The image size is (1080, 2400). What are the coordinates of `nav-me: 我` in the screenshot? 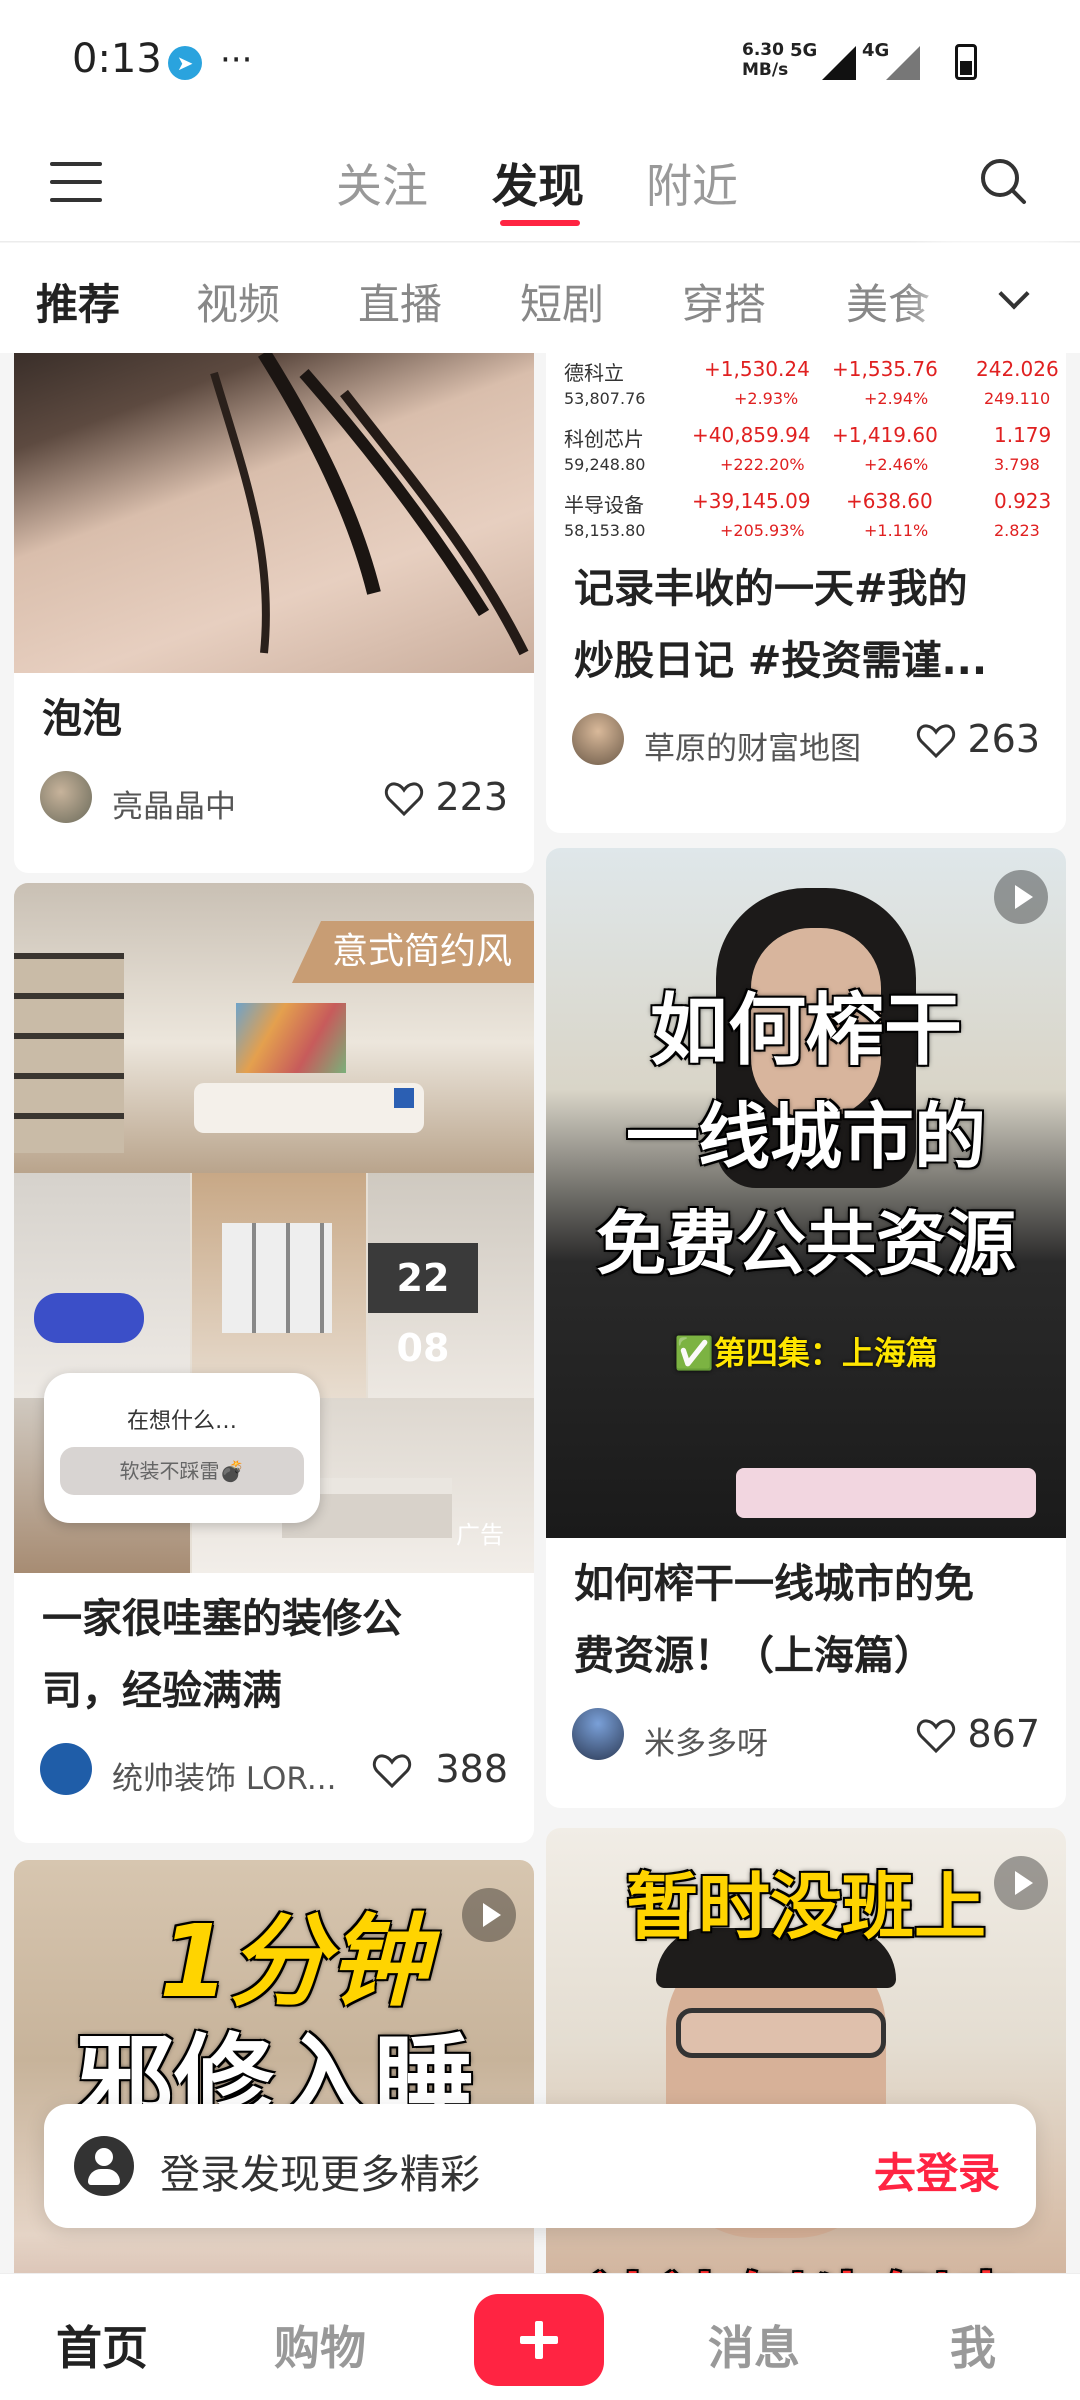 It's located at (973, 2345).